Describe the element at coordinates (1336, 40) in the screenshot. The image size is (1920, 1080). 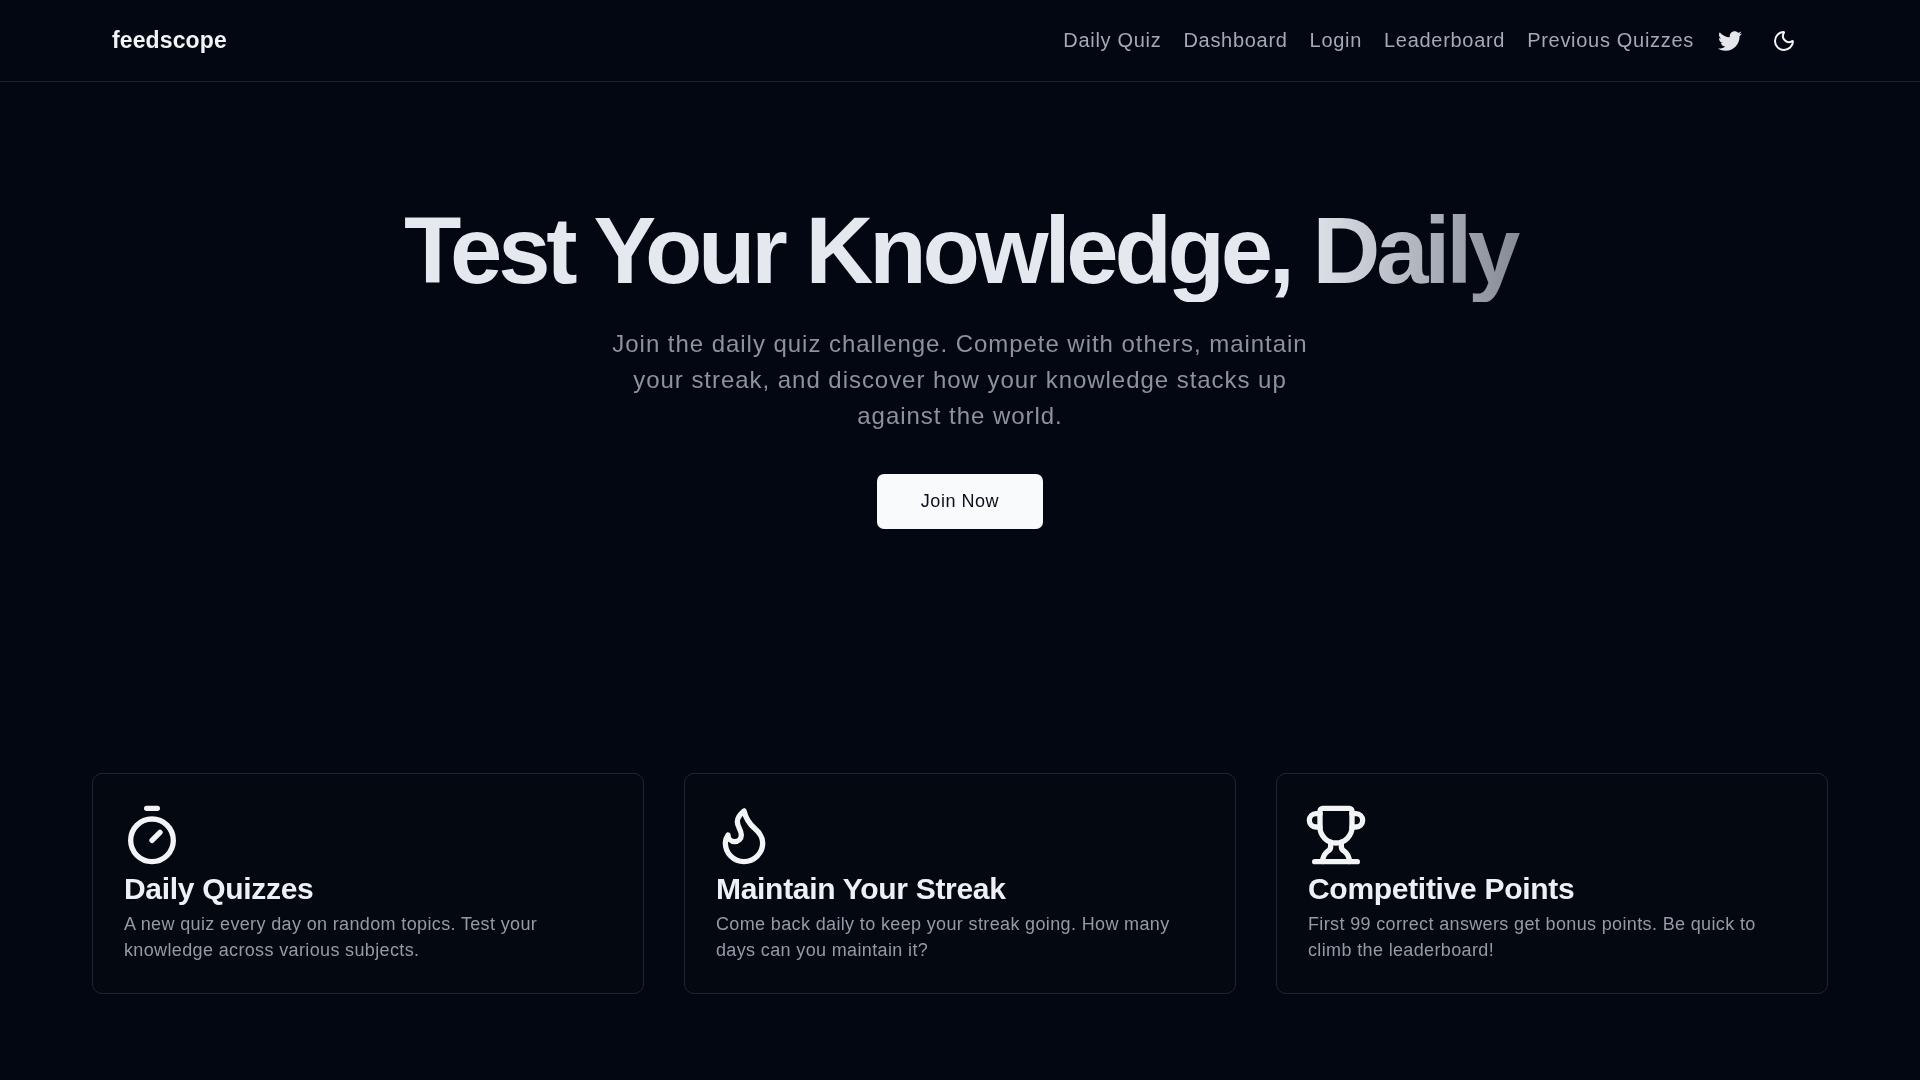
I see `nav-link: Login` at that location.